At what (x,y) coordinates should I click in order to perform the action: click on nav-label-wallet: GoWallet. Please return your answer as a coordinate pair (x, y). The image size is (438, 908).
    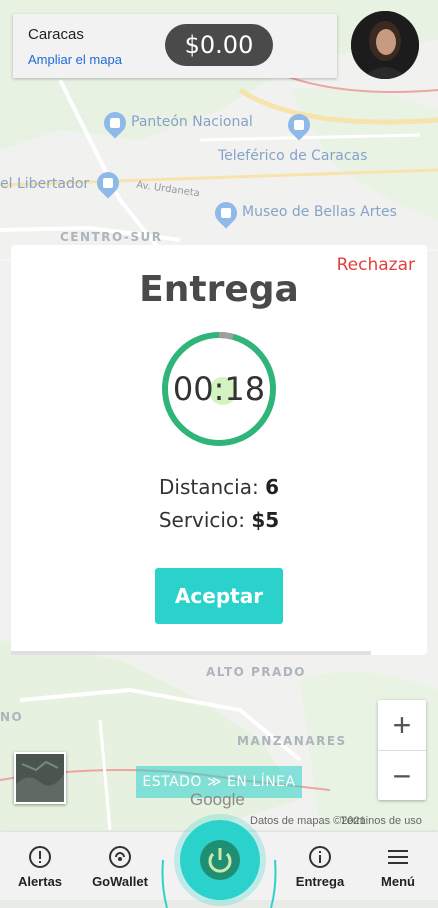
    Looking at the image, I should click on (120, 881).